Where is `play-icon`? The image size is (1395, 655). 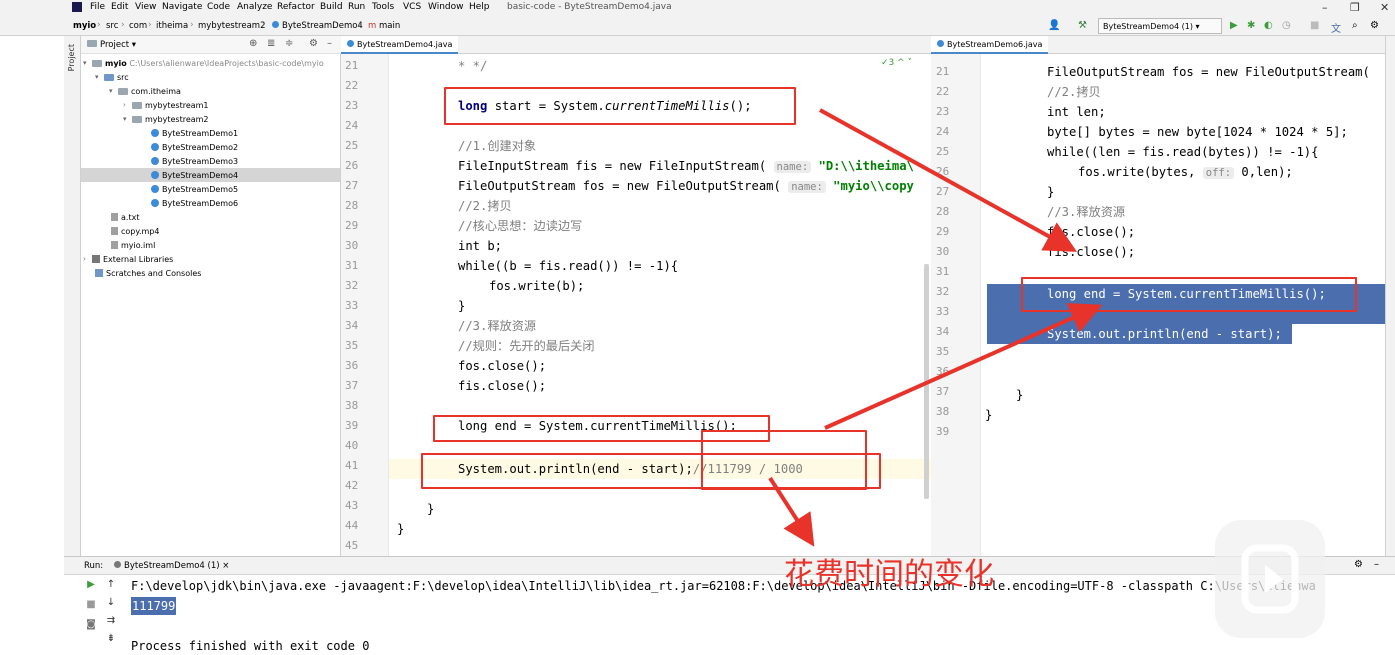
play-icon is located at coordinates (1270, 579).